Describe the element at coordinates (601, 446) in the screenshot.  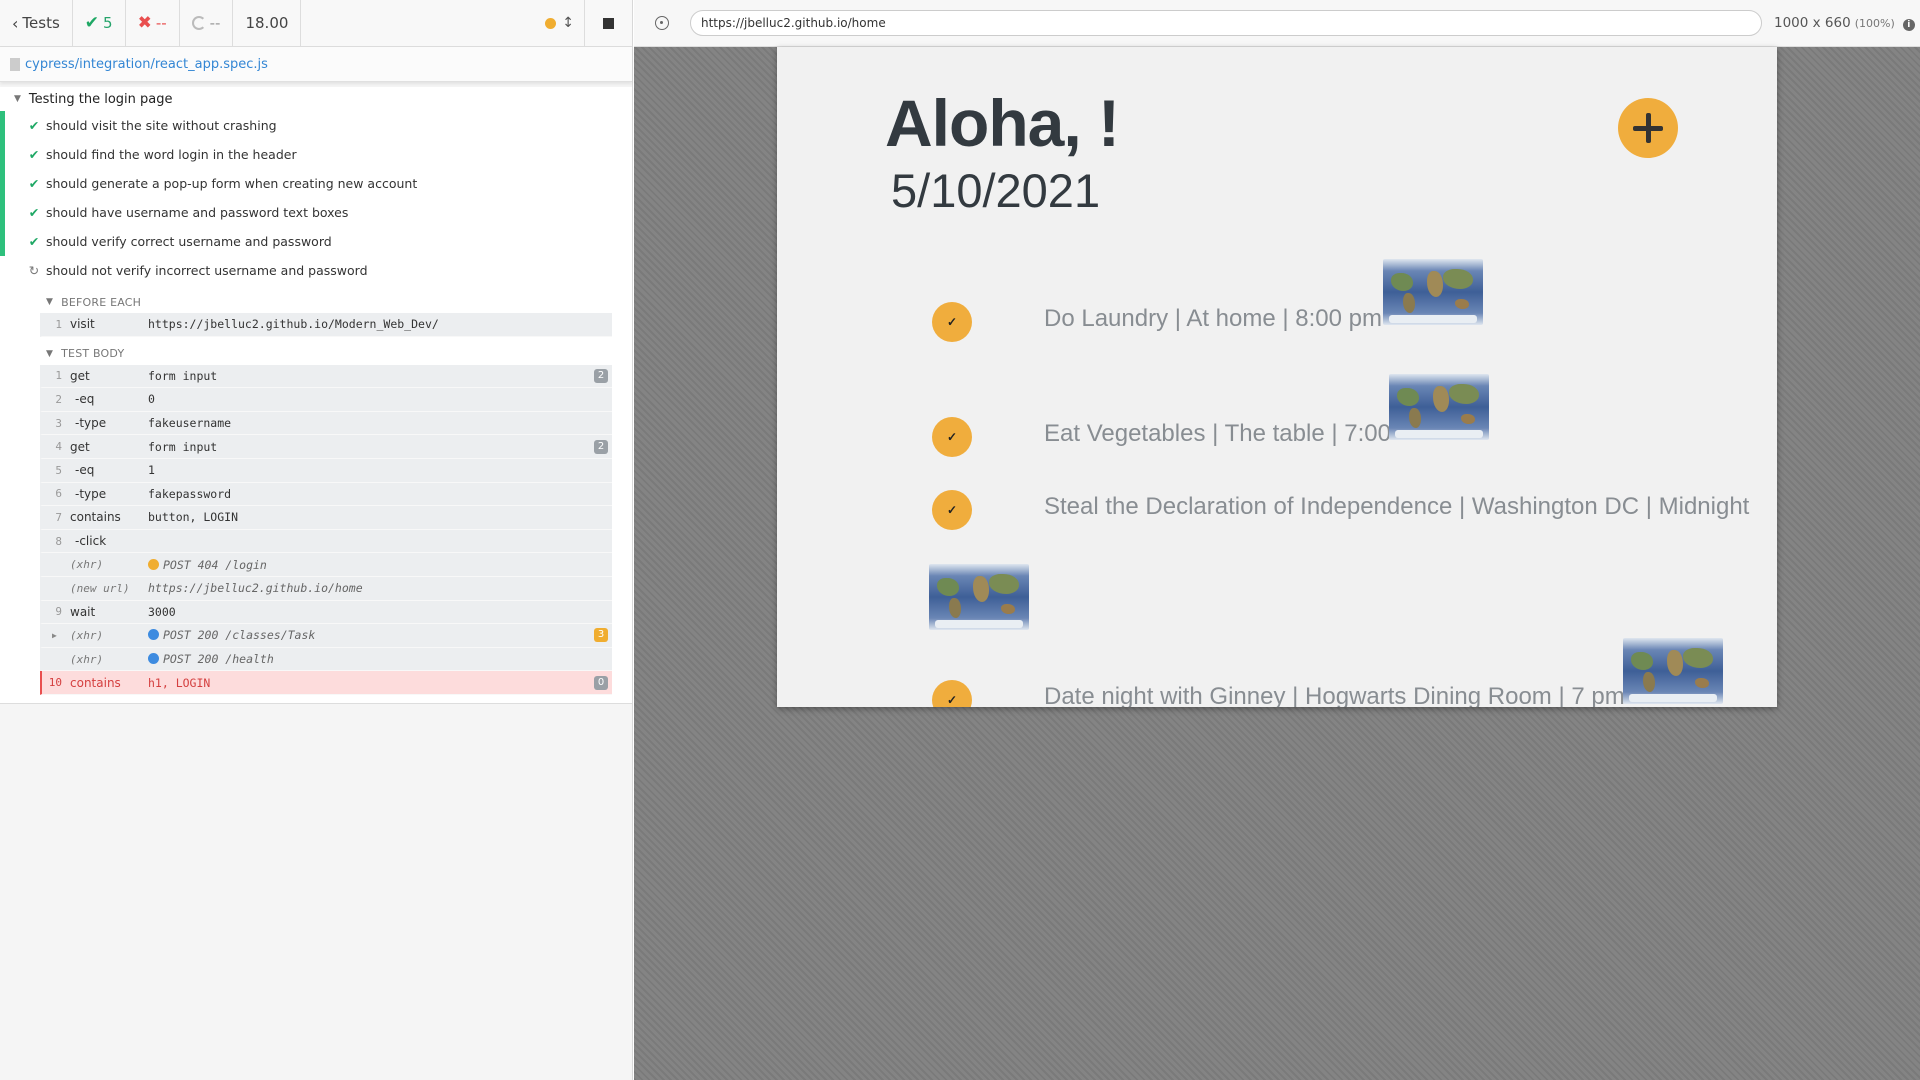
I see `count-badge: 2` at that location.